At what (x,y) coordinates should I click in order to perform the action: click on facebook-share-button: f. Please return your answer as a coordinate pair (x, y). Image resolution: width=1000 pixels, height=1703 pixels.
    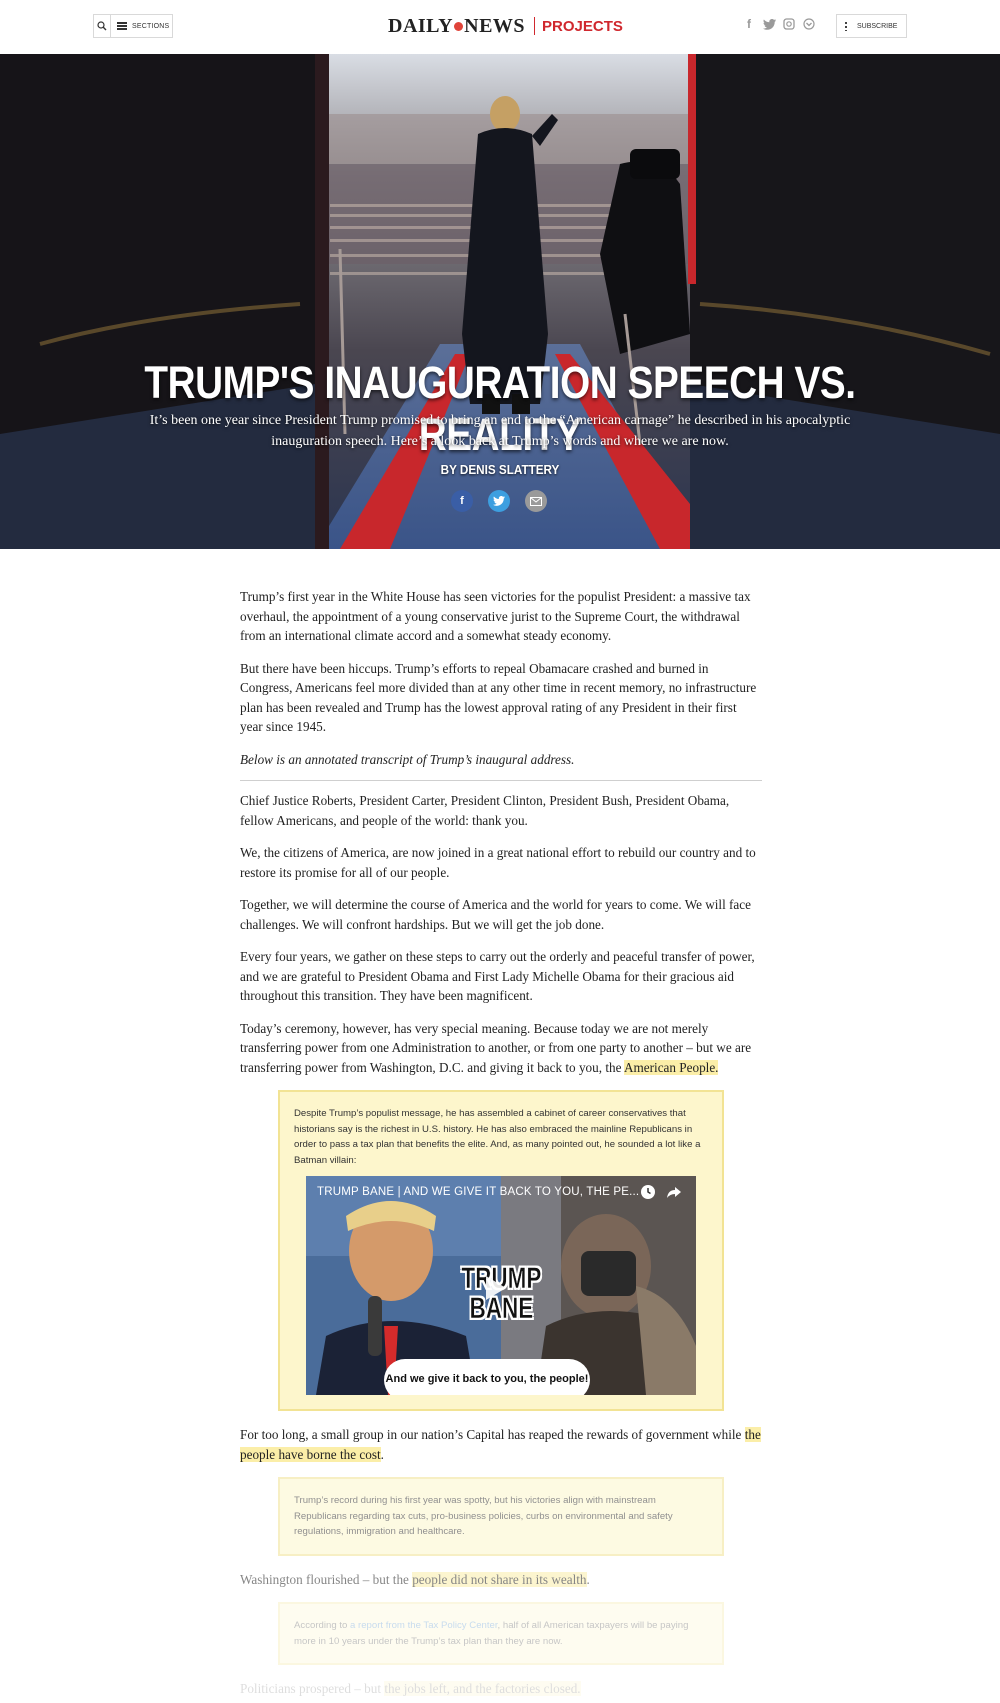
    Looking at the image, I should click on (462, 501).